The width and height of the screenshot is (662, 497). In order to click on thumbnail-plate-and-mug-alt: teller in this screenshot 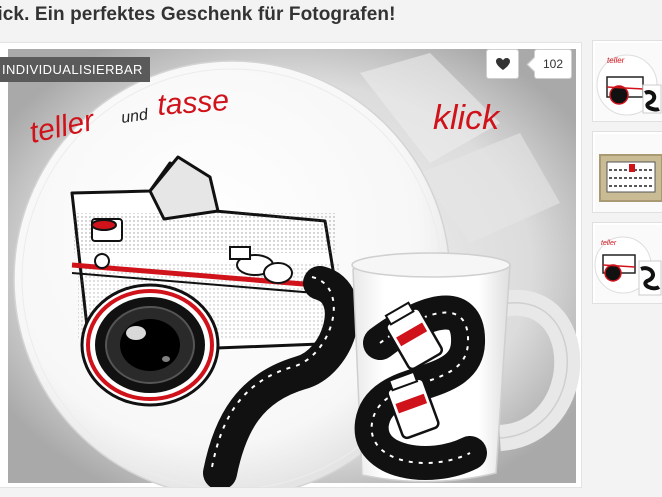, I will do `click(627, 263)`.